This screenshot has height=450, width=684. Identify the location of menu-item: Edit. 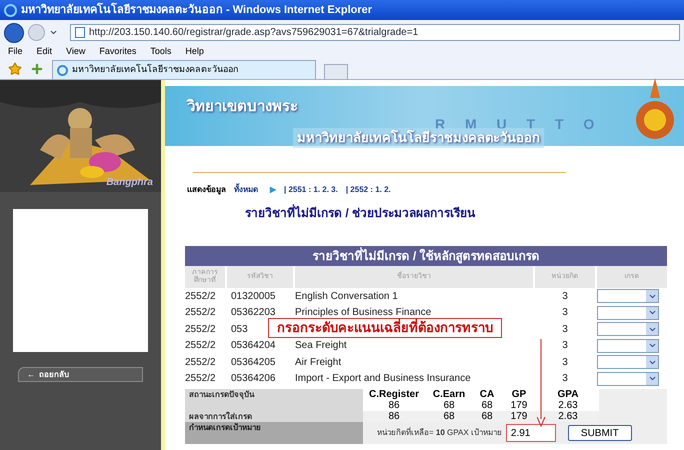
(44, 51).